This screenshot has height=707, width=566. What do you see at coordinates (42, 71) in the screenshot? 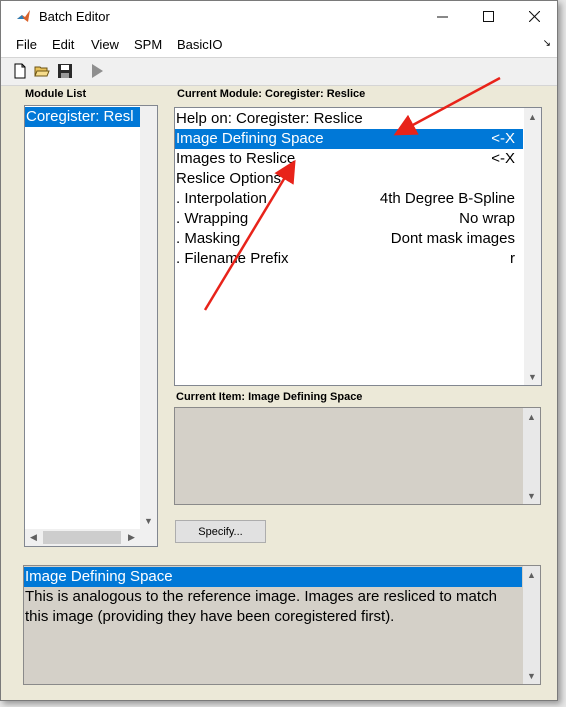
I see `open-folder-icon` at bounding box center [42, 71].